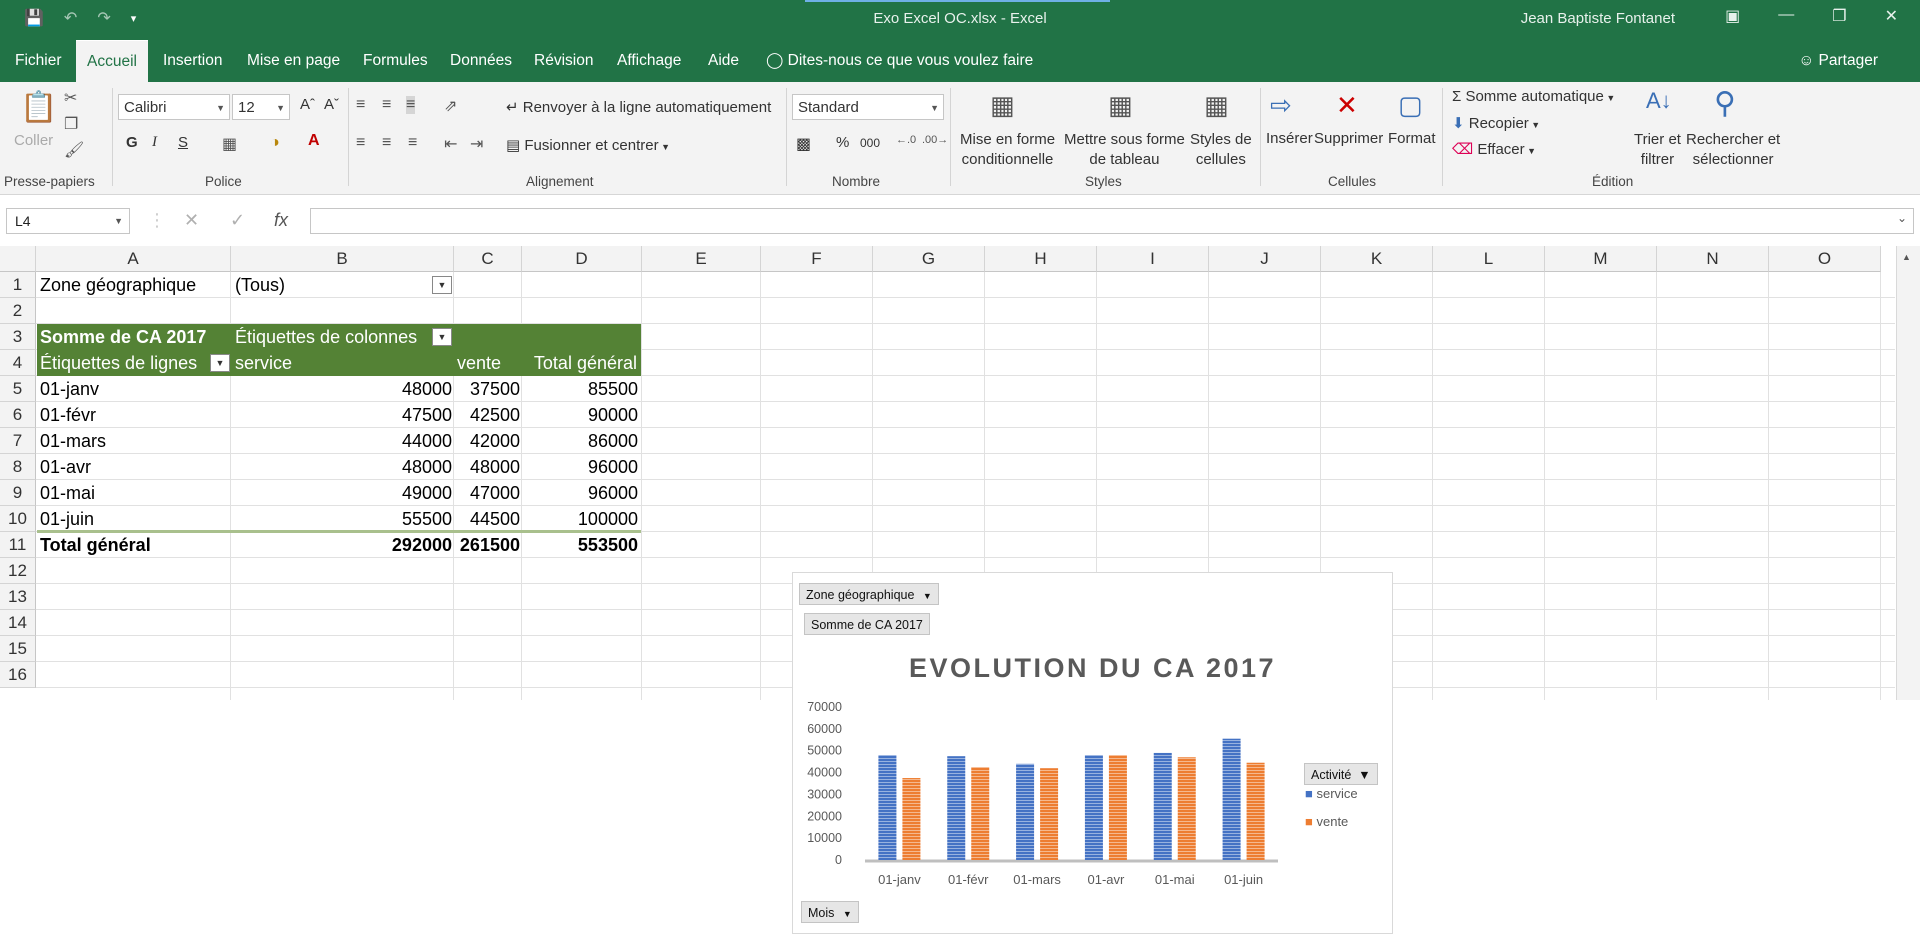 This screenshot has width=1920, height=934. Describe the element at coordinates (1412, 138) in the screenshot. I see `format-cells-button: Format` at that location.